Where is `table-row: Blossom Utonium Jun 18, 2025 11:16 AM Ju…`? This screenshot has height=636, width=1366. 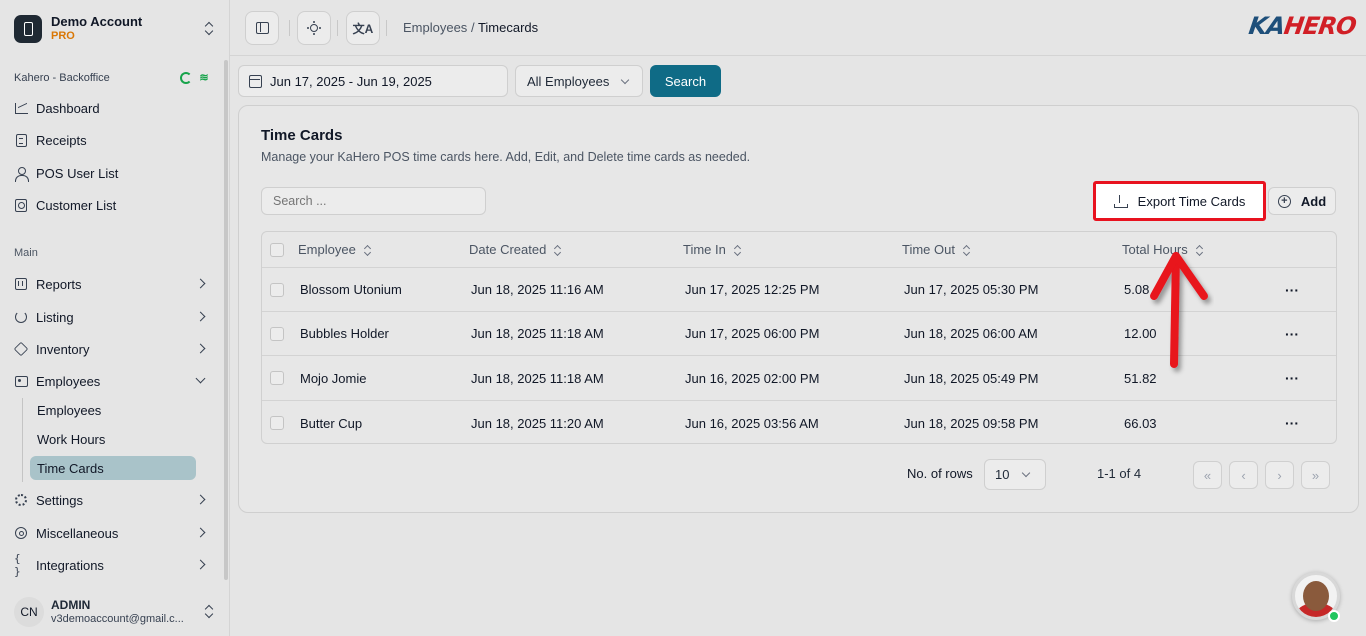
table-row: Blossom Utonium Jun 18, 2025 11:16 AM Ju… is located at coordinates (799, 290).